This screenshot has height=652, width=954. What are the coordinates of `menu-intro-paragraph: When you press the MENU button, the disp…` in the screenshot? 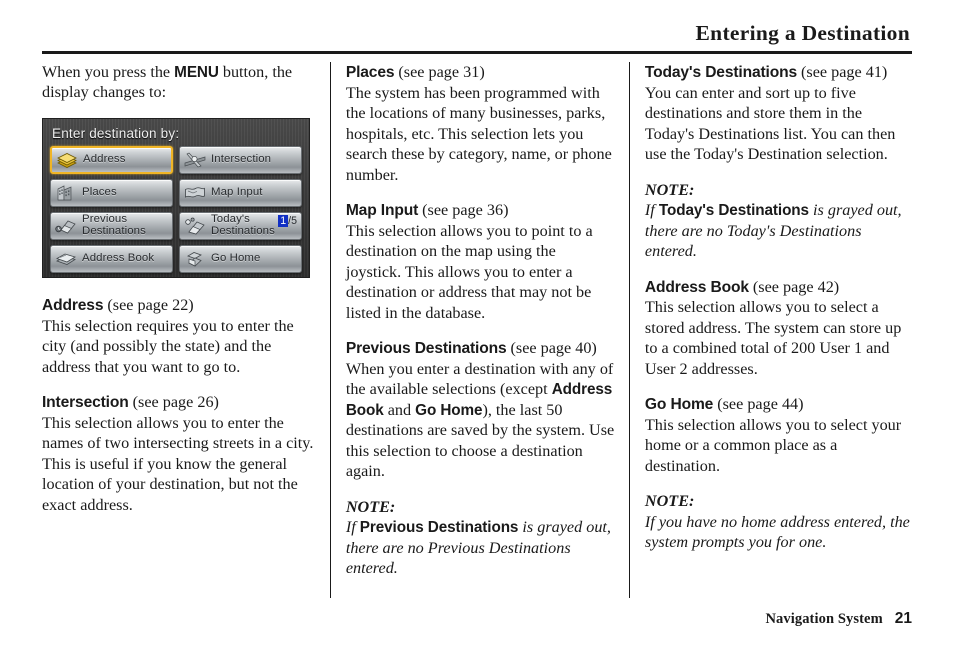 It's located at (179, 82).